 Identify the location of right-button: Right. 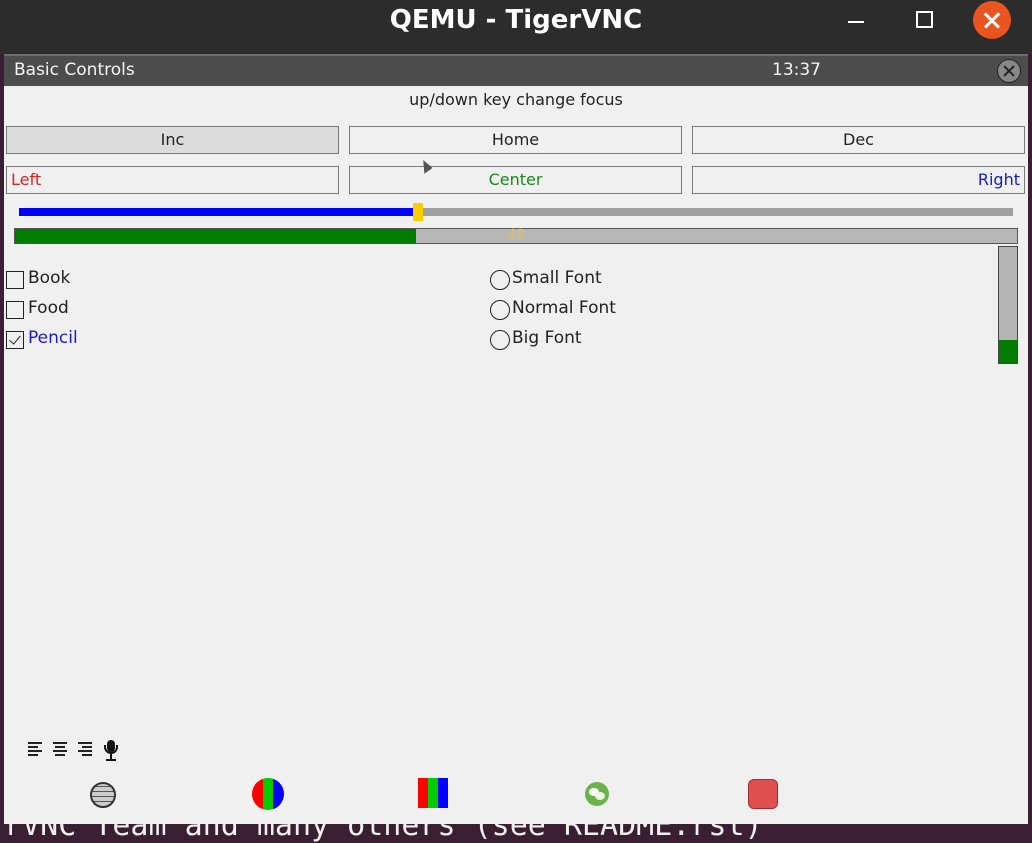
(858, 180).